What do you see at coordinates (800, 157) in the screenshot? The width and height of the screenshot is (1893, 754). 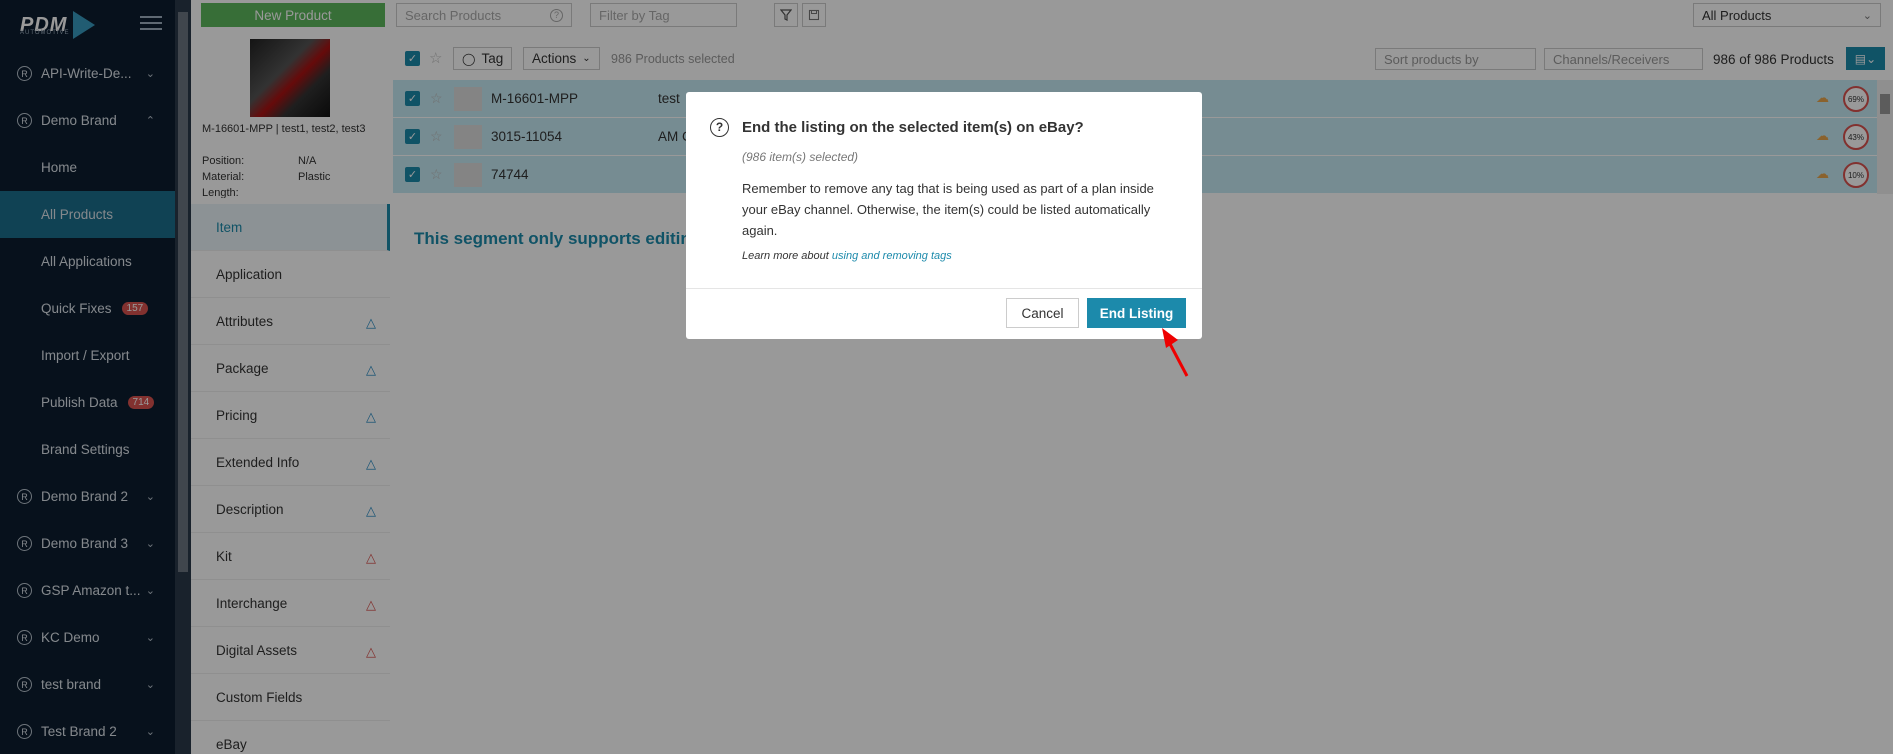 I see `dialog-selected-count: (986 item(s) selected)` at bounding box center [800, 157].